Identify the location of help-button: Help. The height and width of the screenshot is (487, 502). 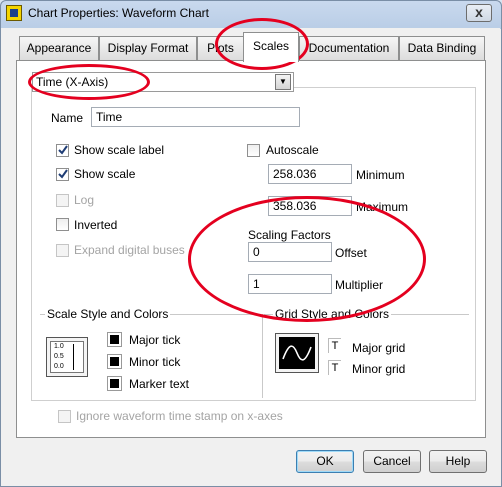
(458, 461).